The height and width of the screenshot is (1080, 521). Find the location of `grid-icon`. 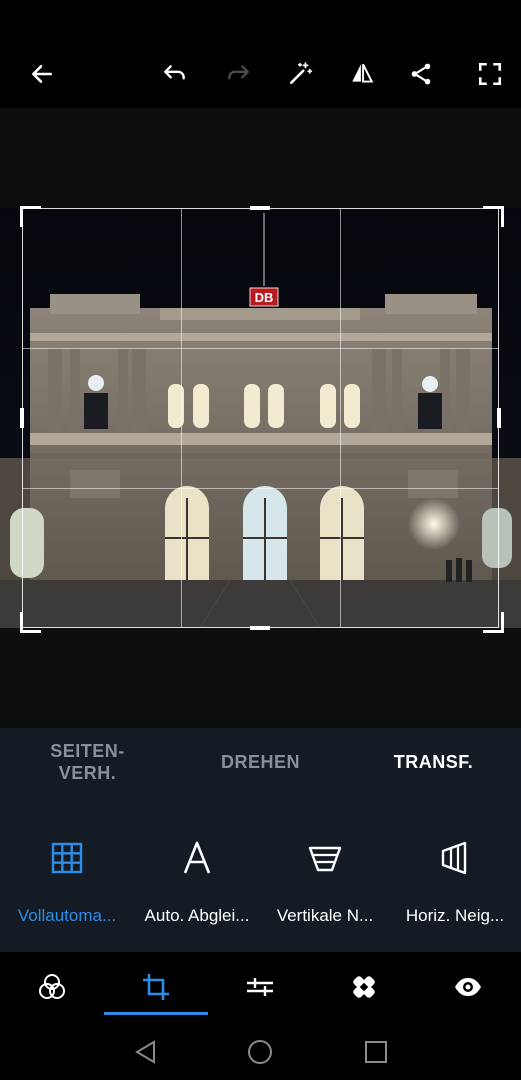

grid-icon is located at coordinates (67, 858).